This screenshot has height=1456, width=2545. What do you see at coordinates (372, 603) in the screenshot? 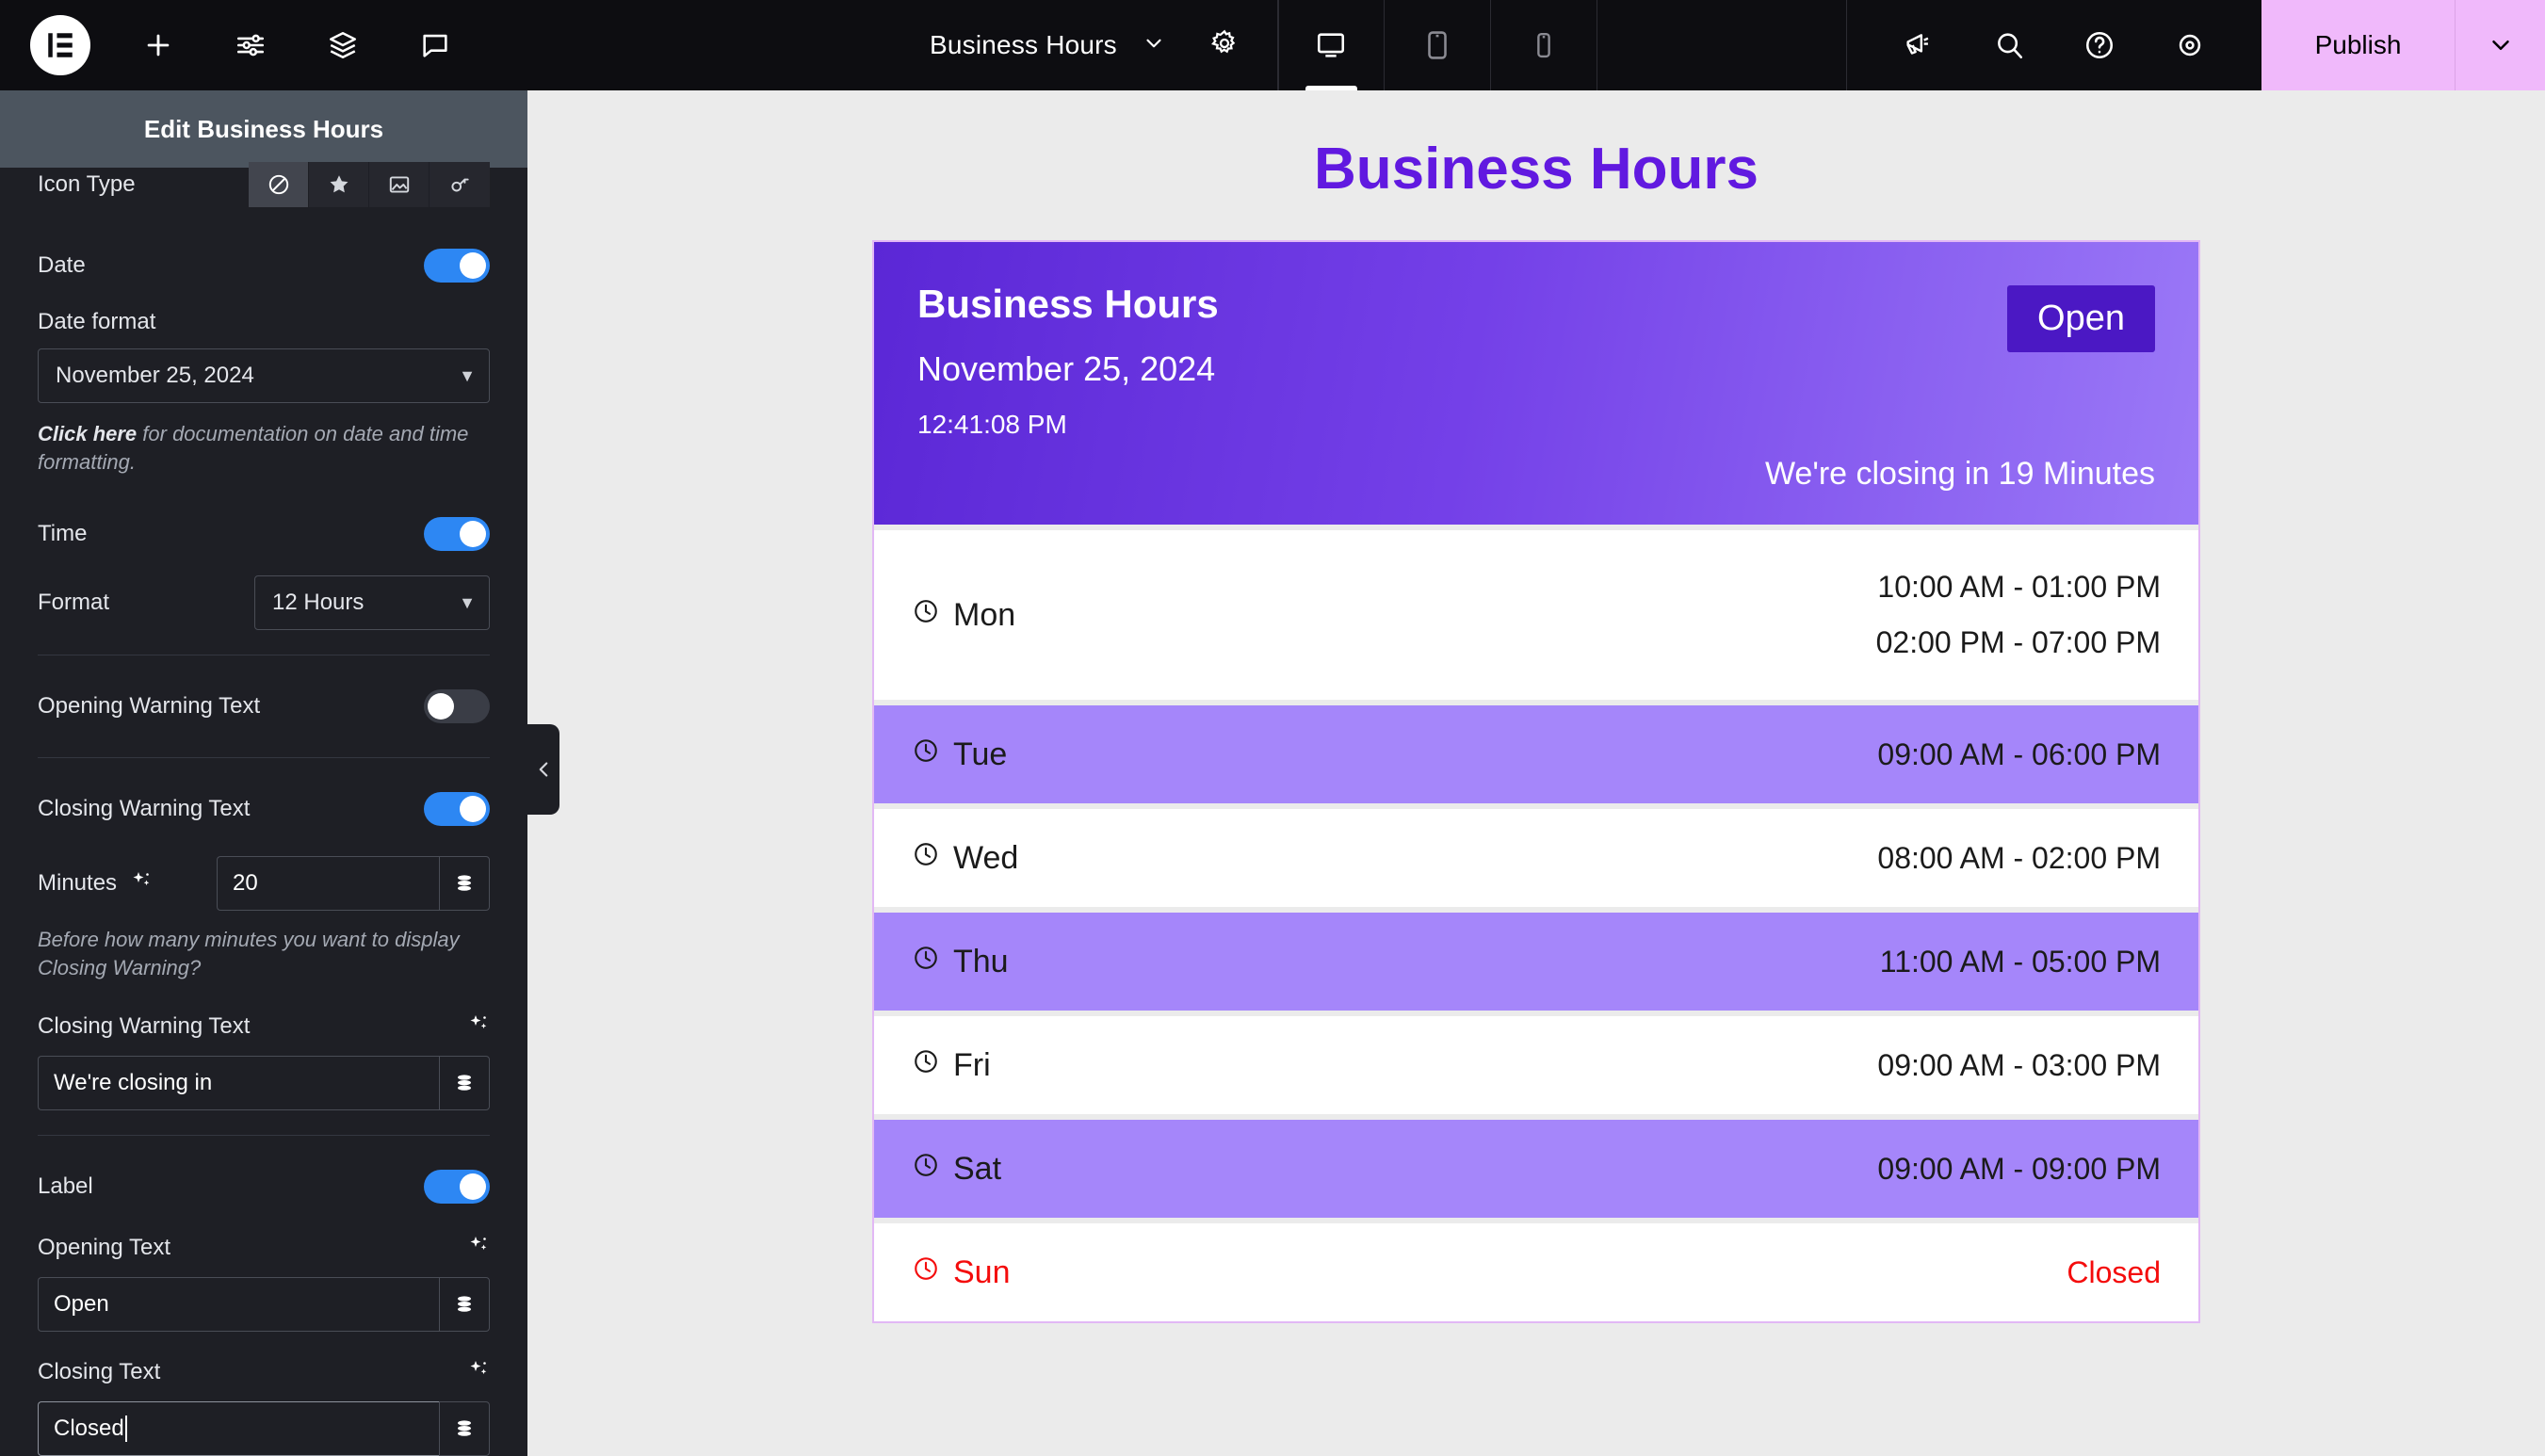
I see `time-format-select: 12 Hours ▼` at bounding box center [372, 603].